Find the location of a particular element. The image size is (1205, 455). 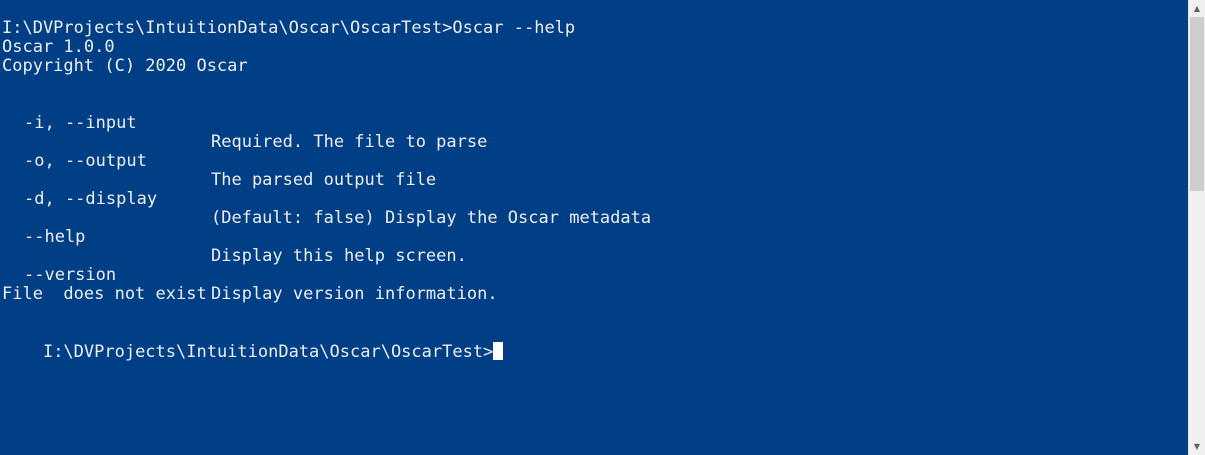

scroll-up-button: ▲ is located at coordinates (1197, 8).